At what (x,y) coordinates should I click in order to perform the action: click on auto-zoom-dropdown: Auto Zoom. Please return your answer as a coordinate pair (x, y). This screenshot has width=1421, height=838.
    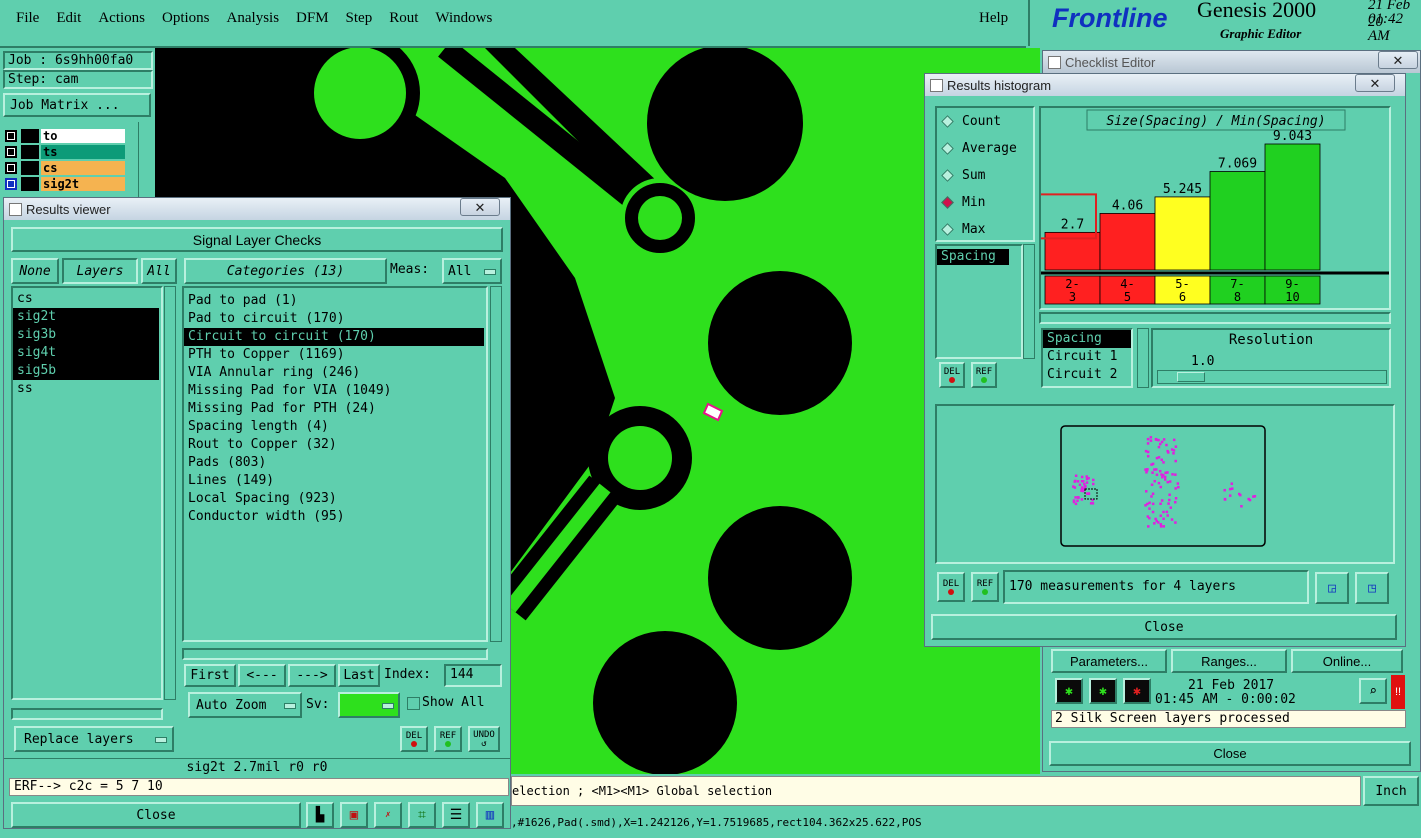
    Looking at the image, I should click on (245, 705).